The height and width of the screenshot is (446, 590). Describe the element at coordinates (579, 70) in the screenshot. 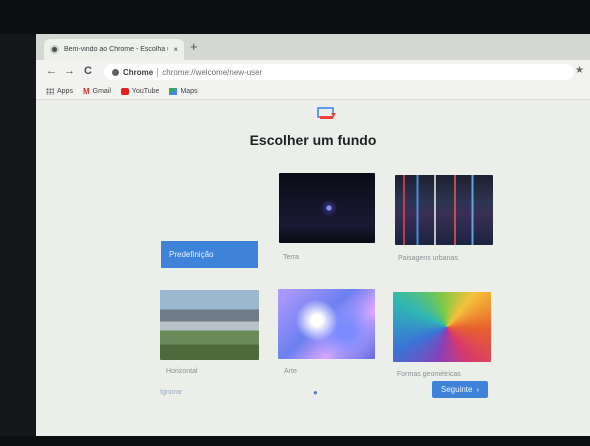

I see `bookmark-star-icon: ★` at that location.